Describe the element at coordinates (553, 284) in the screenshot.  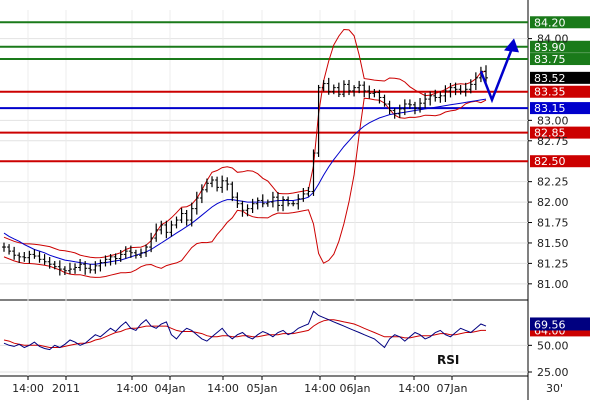
I see `price-tick-label: 81.00` at that location.